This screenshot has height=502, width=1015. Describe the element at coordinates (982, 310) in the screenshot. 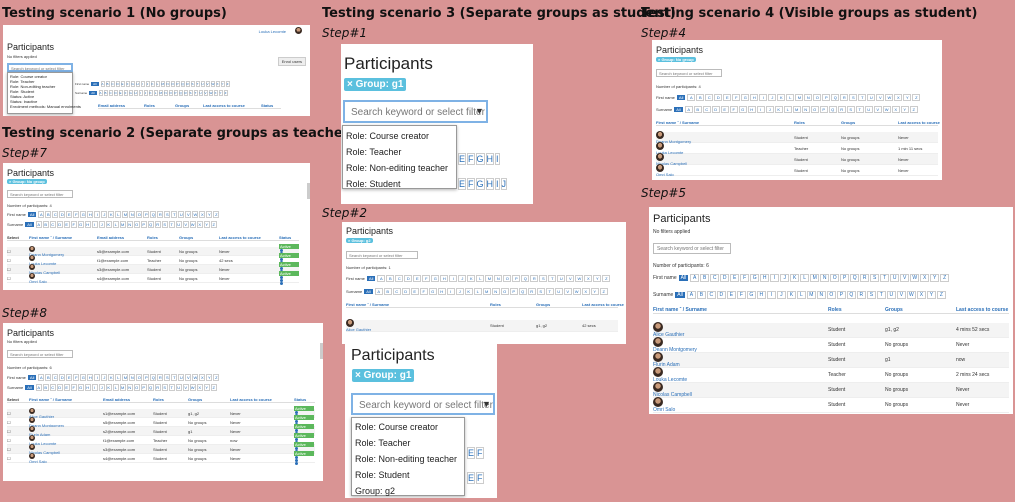

I see `col-access: Last access to course` at that location.